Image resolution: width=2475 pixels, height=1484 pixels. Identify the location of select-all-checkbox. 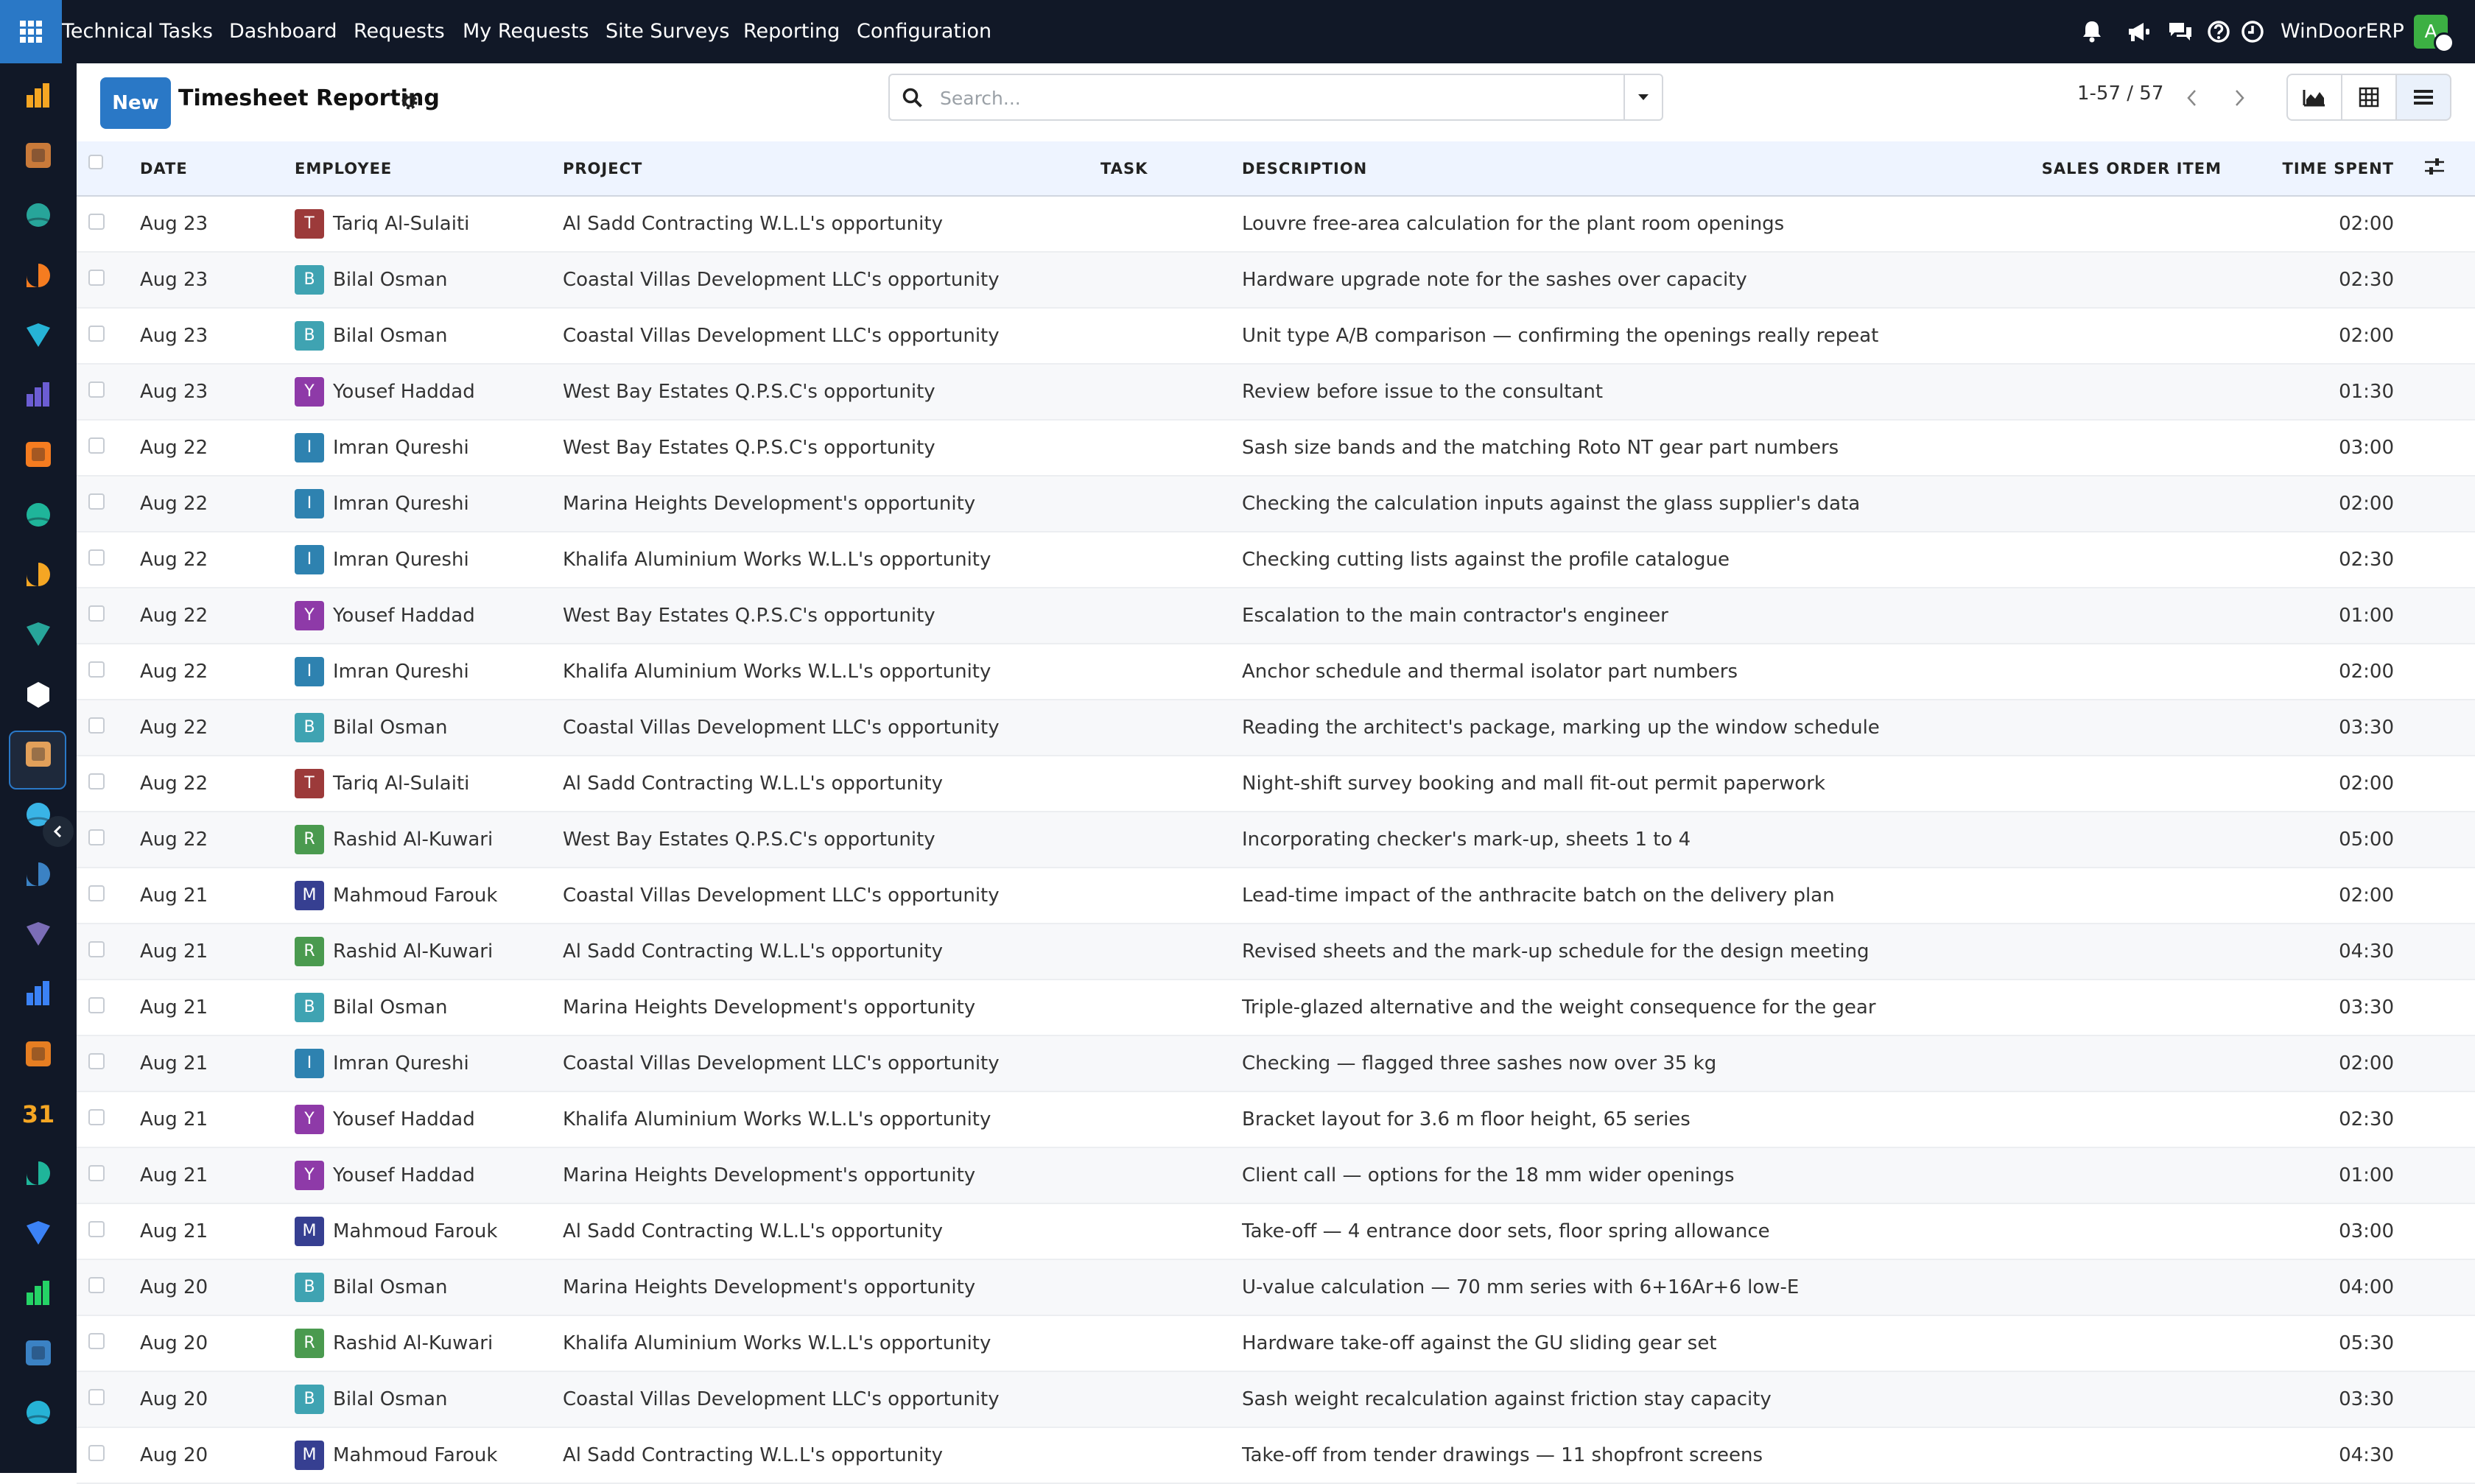
(96, 162).